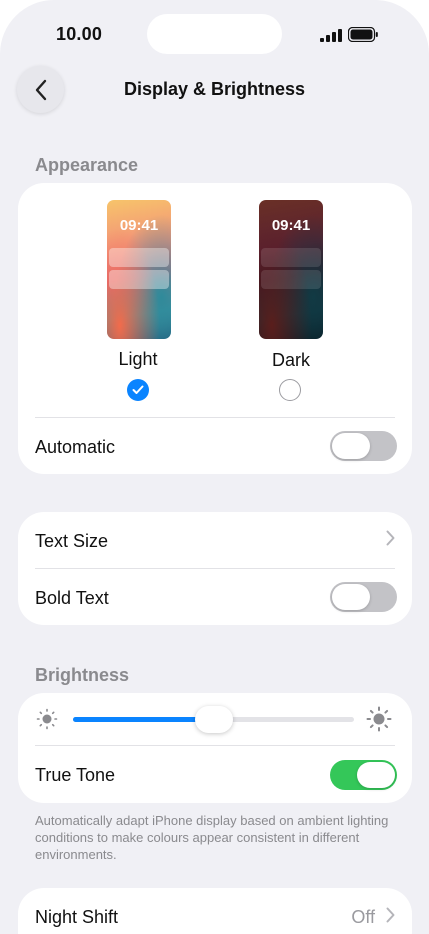 Image resolution: width=429 pixels, height=934 pixels. I want to click on text-settings-card: Text Size Bold Text, so click(215, 568).